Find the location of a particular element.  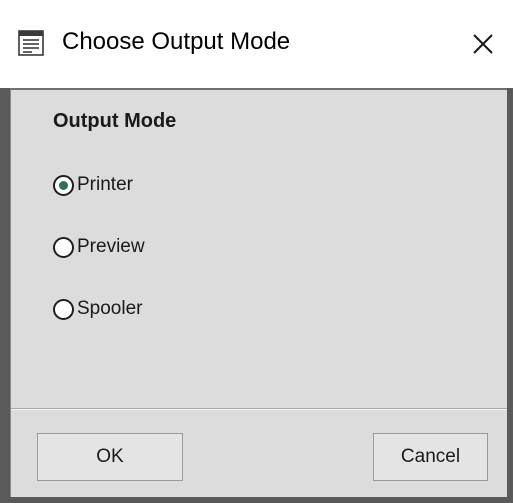

close-icon is located at coordinates (483, 44).